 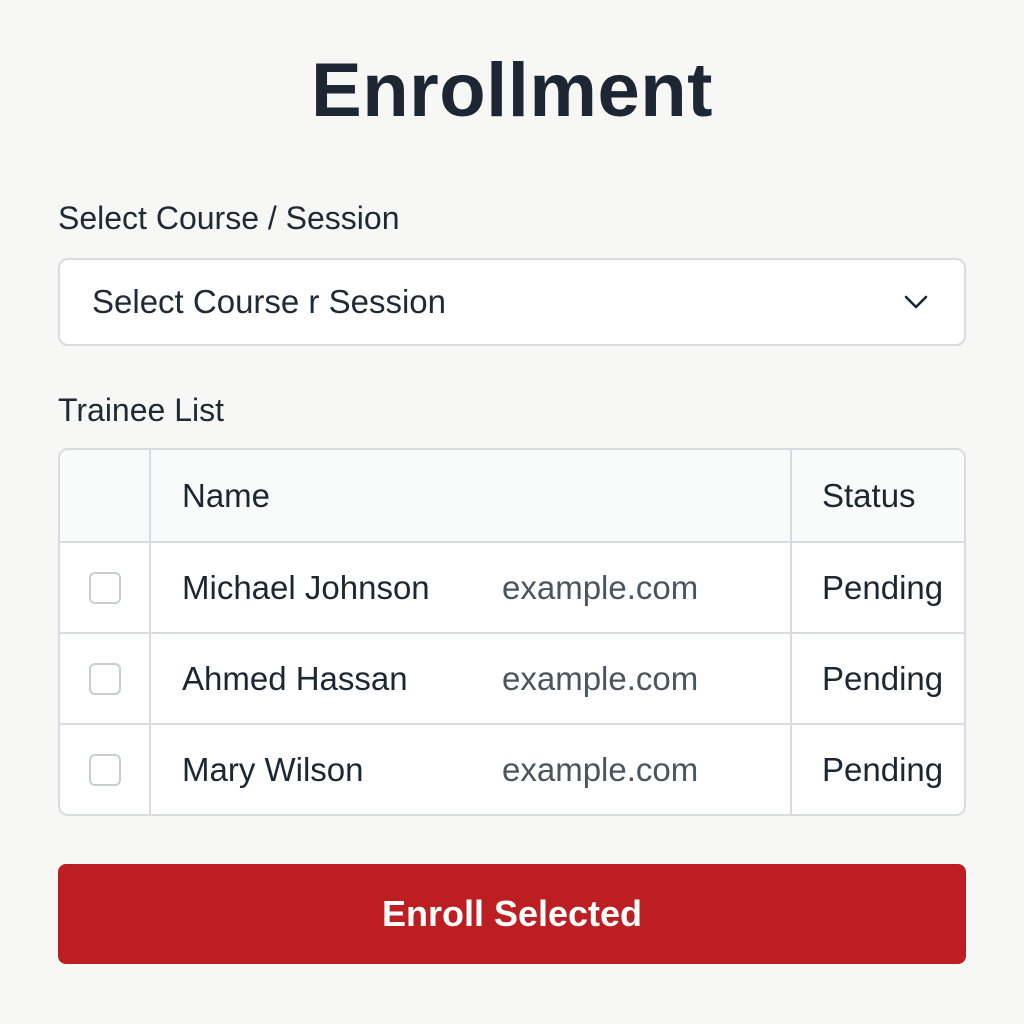 What do you see at coordinates (141, 410) in the screenshot?
I see `trainee-list-label: Trainee List` at bounding box center [141, 410].